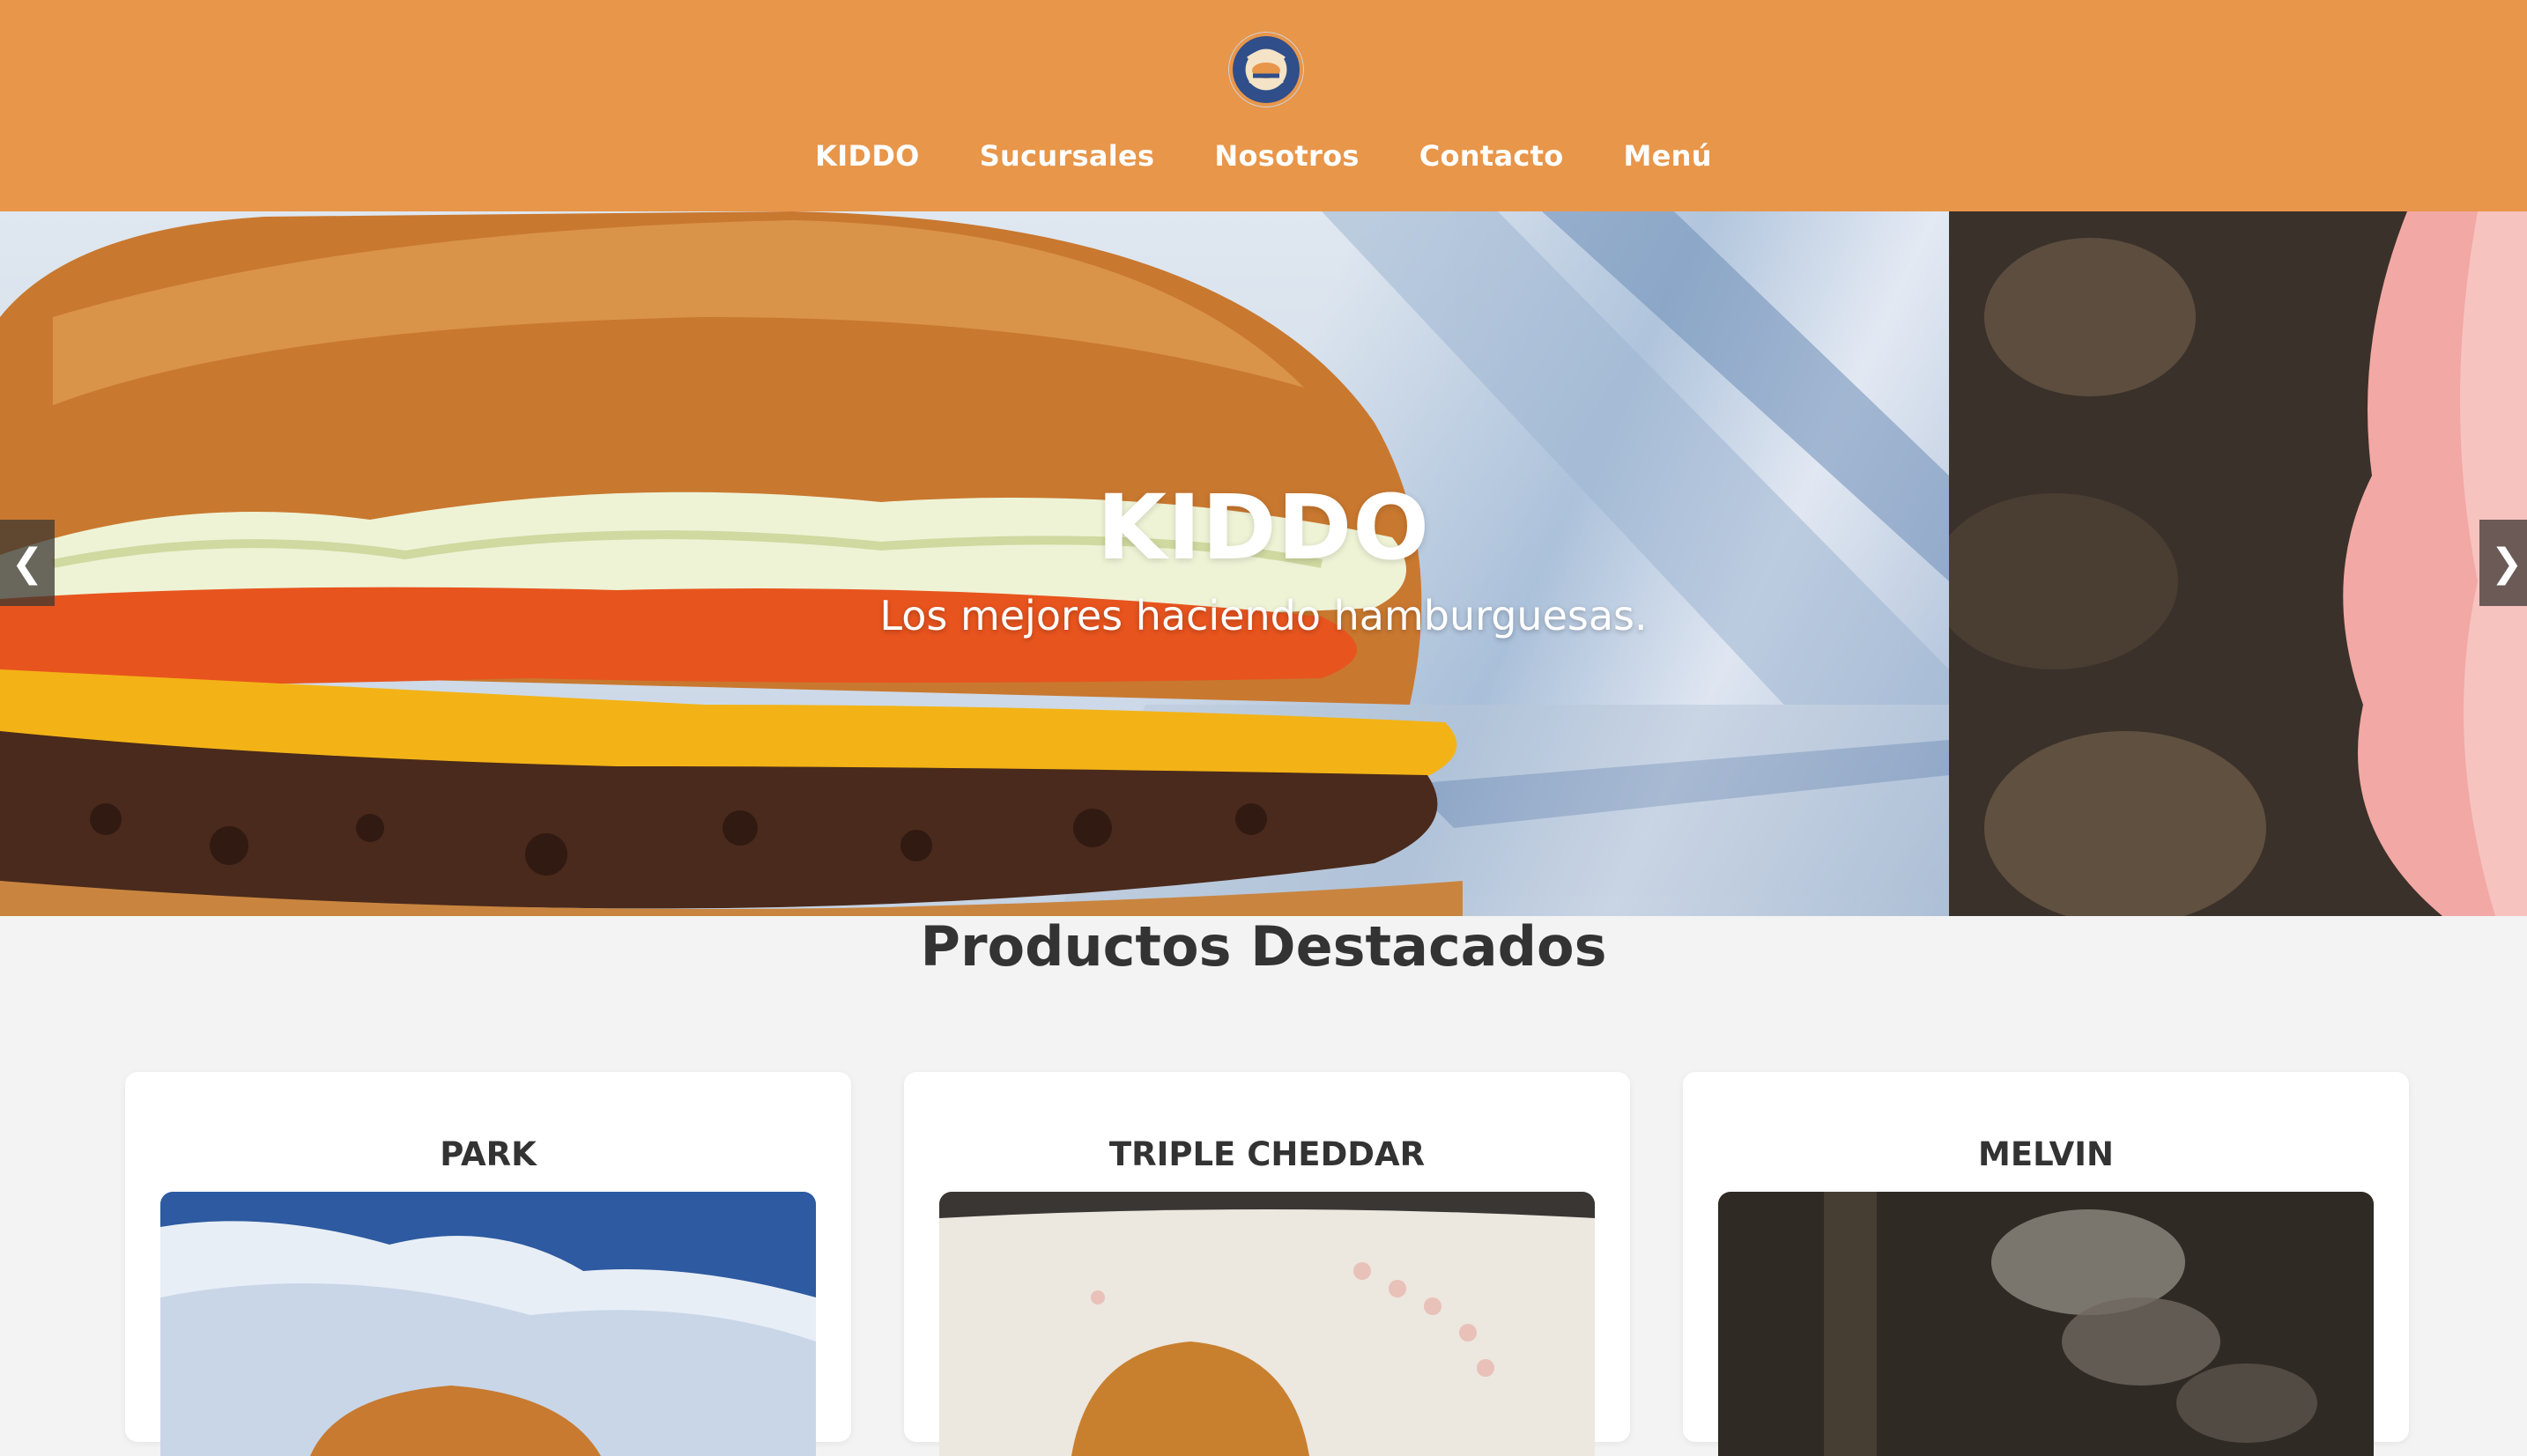  What do you see at coordinates (1286, 156) in the screenshot?
I see `nav-item-nosotros: Nosotros` at bounding box center [1286, 156].